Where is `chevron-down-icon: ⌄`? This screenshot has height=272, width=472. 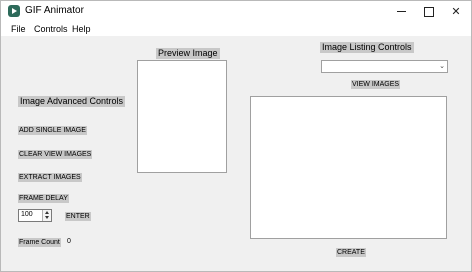 chevron-down-icon: ⌄ is located at coordinates (442, 66).